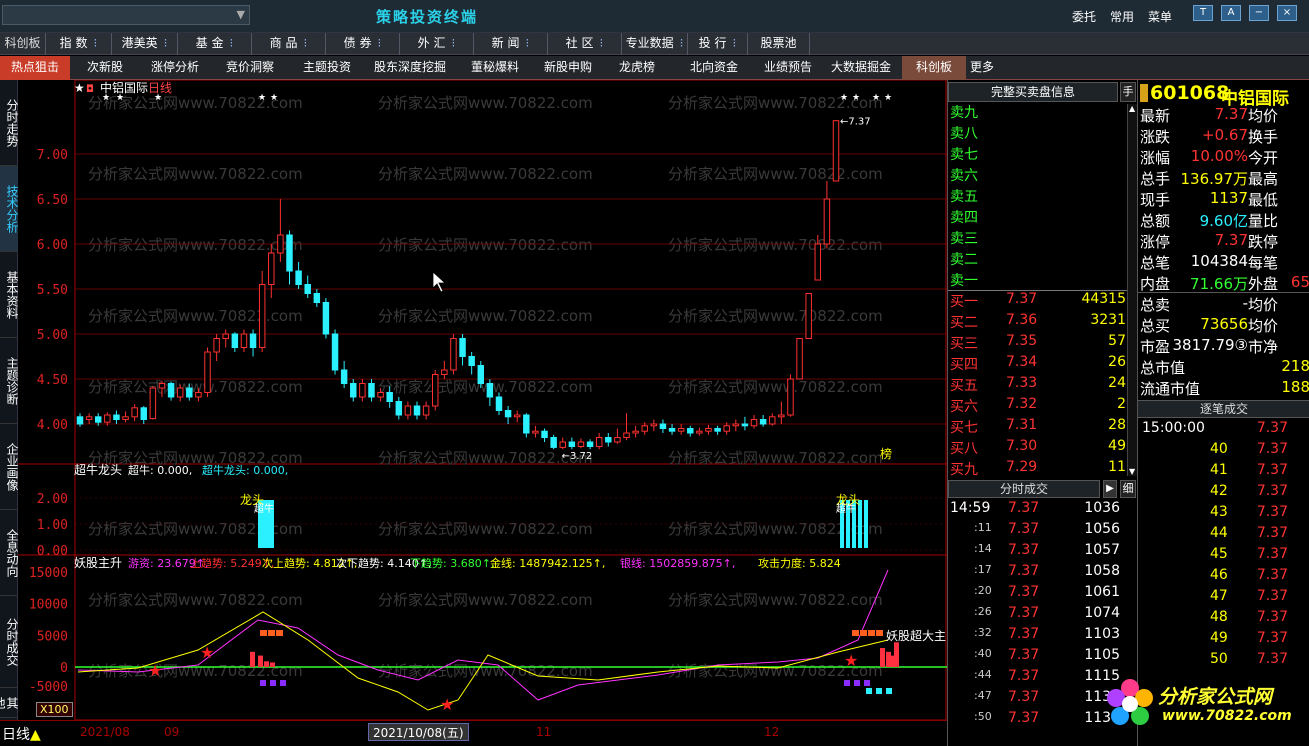 The image size is (1309, 746). I want to click on main-menu-item: 基 金 ⁝, so click(215, 44).